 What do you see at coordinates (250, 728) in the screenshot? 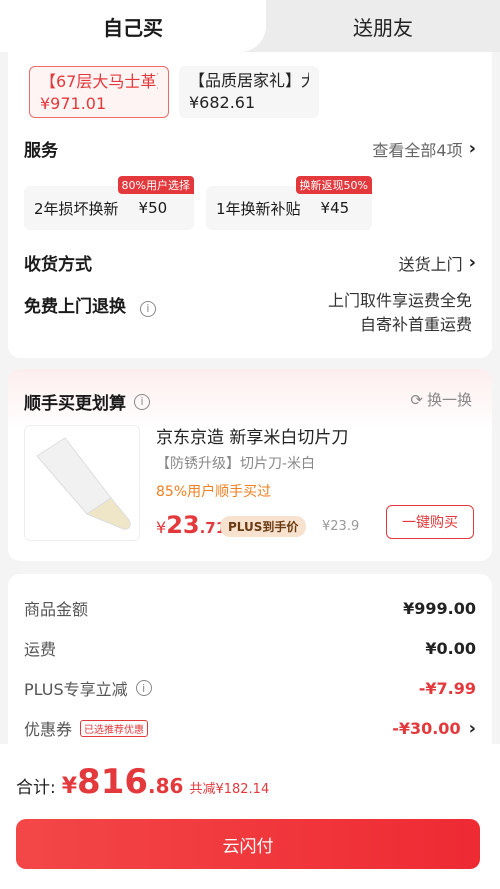
I see `coupon-row: 优惠券 已选推荐优惠 -¥30.00 ›` at bounding box center [250, 728].